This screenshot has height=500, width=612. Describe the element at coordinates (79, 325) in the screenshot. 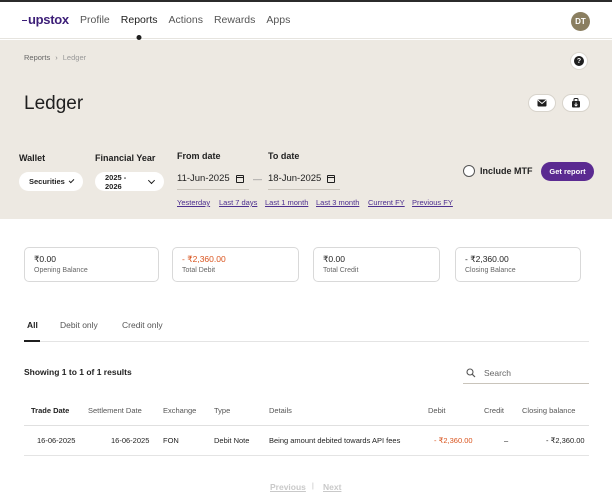

I see `tab-debit-only: Debit only` at that location.